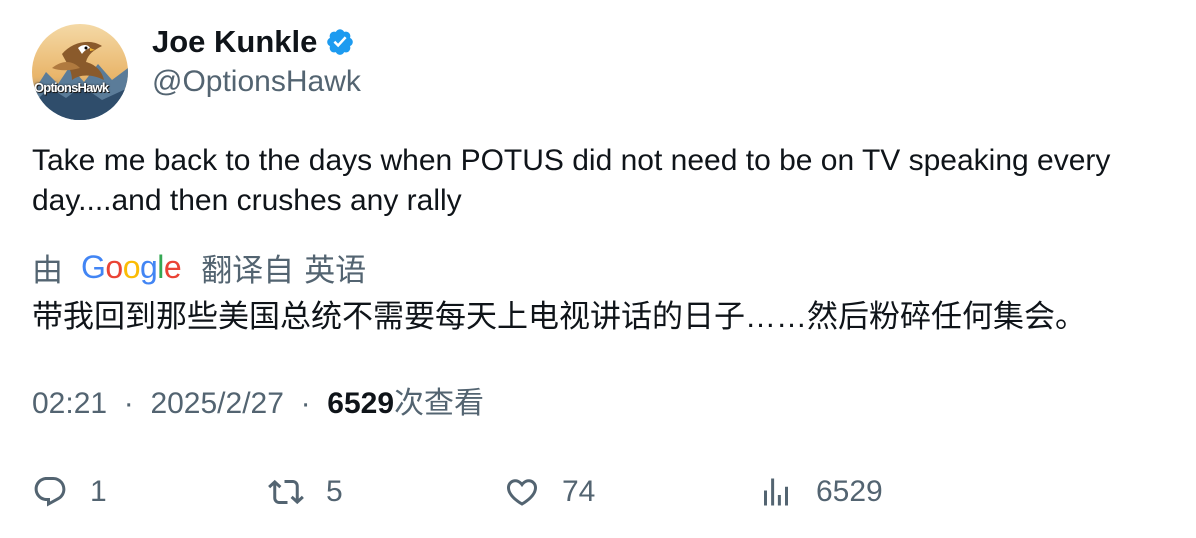  I want to click on translation-from-label: 翻译自, so click(248, 270).